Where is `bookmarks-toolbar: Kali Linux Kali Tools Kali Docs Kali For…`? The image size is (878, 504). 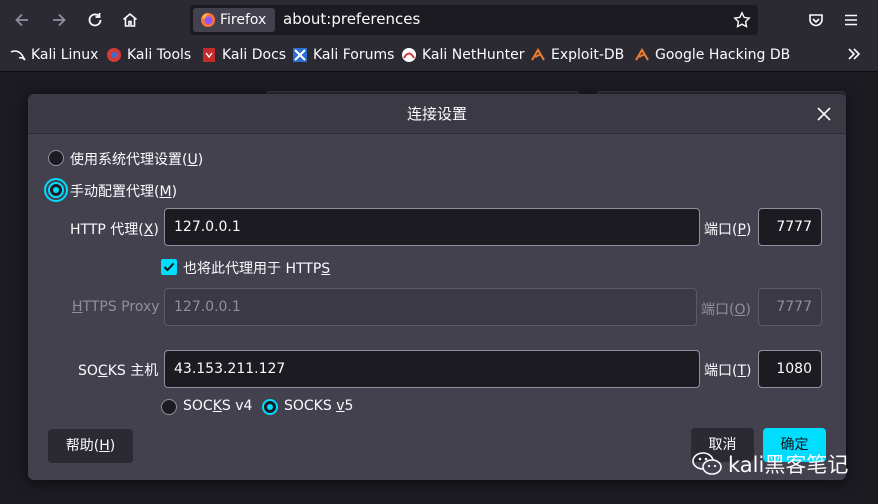 bookmarks-toolbar: Kali Linux Kali Tools Kali Docs Kali For… is located at coordinates (439, 56).